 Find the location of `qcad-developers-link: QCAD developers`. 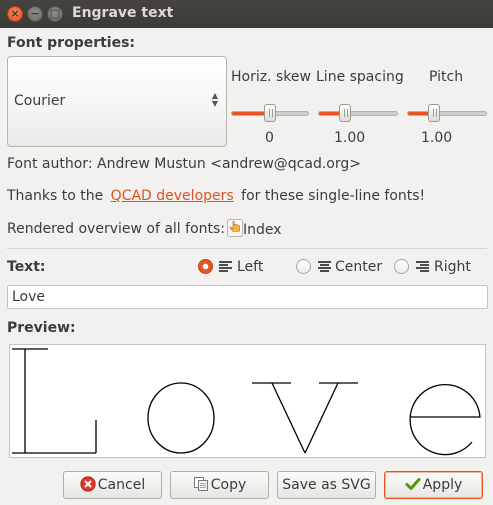

qcad-developers-link: QCAD developers is located at coordinates (172, 196).